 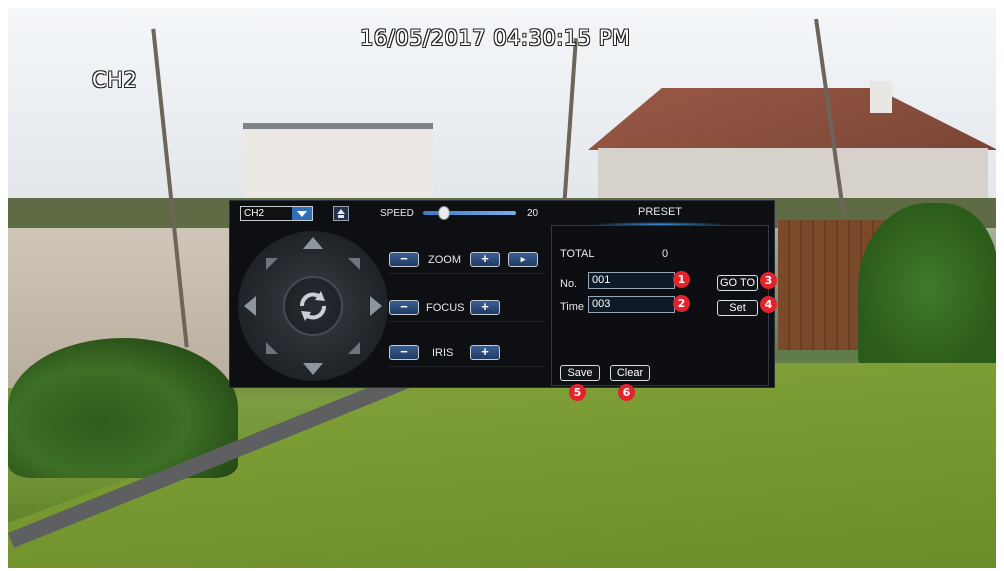 I want to click on zoom-out-button: −, so click(x=404, y=259).